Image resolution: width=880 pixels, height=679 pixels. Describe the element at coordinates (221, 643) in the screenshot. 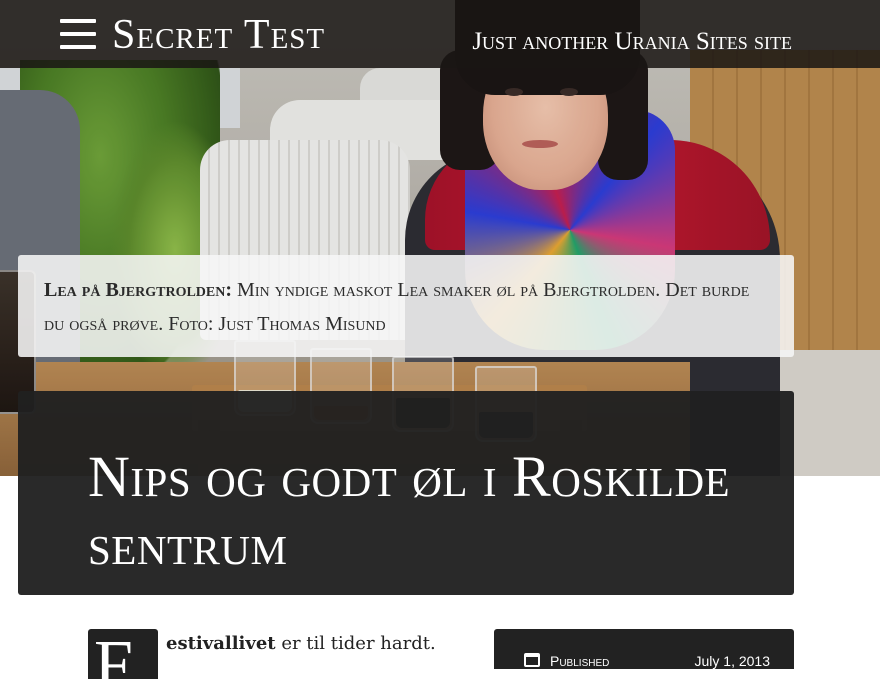

I see `intro-bold: estivallivet` at that location.